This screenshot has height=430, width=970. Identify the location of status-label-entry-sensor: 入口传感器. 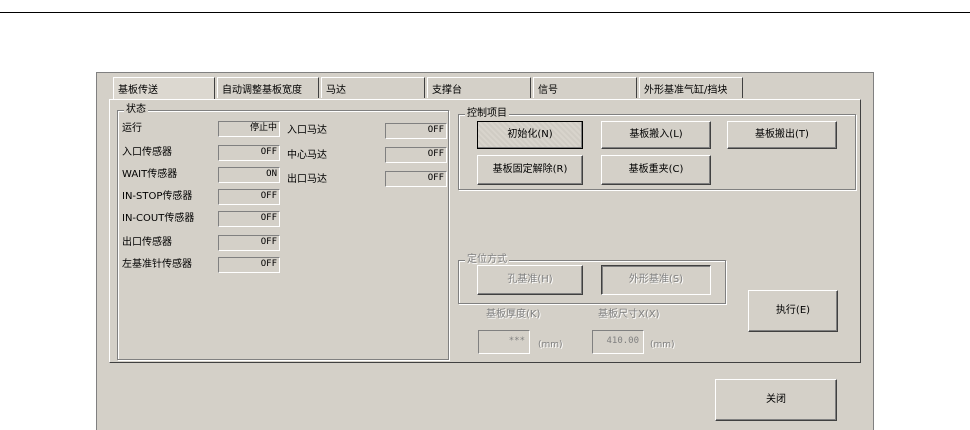
(147, 152).